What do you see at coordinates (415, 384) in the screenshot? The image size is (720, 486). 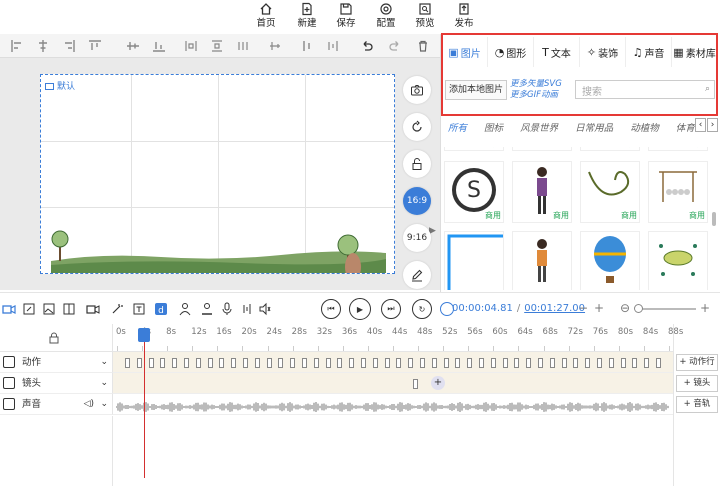 I see `camera-keyframe` at bounding box center [415, 384].